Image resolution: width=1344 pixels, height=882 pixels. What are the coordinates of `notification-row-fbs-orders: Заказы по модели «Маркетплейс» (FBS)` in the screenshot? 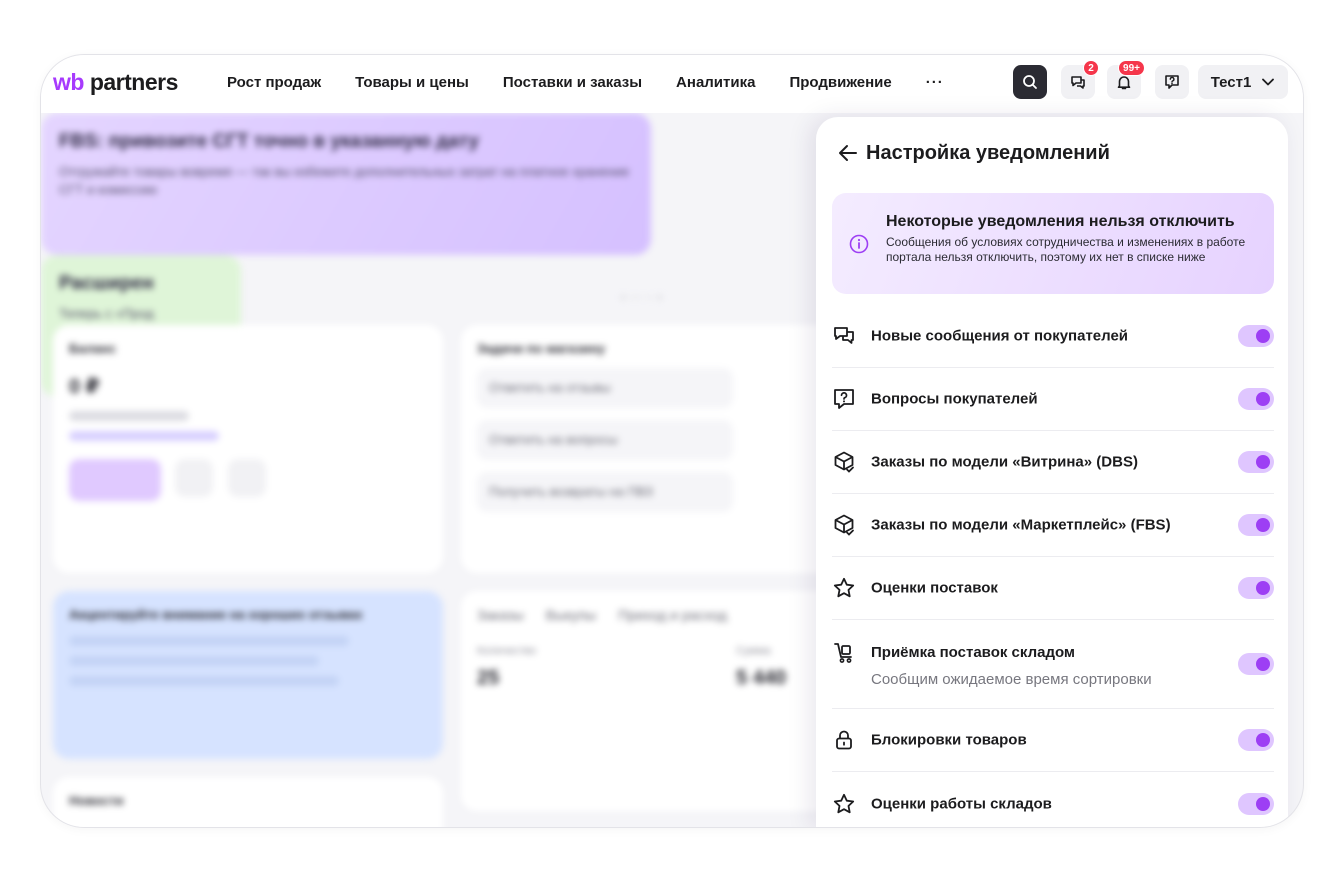 It's located at (1053, 525).